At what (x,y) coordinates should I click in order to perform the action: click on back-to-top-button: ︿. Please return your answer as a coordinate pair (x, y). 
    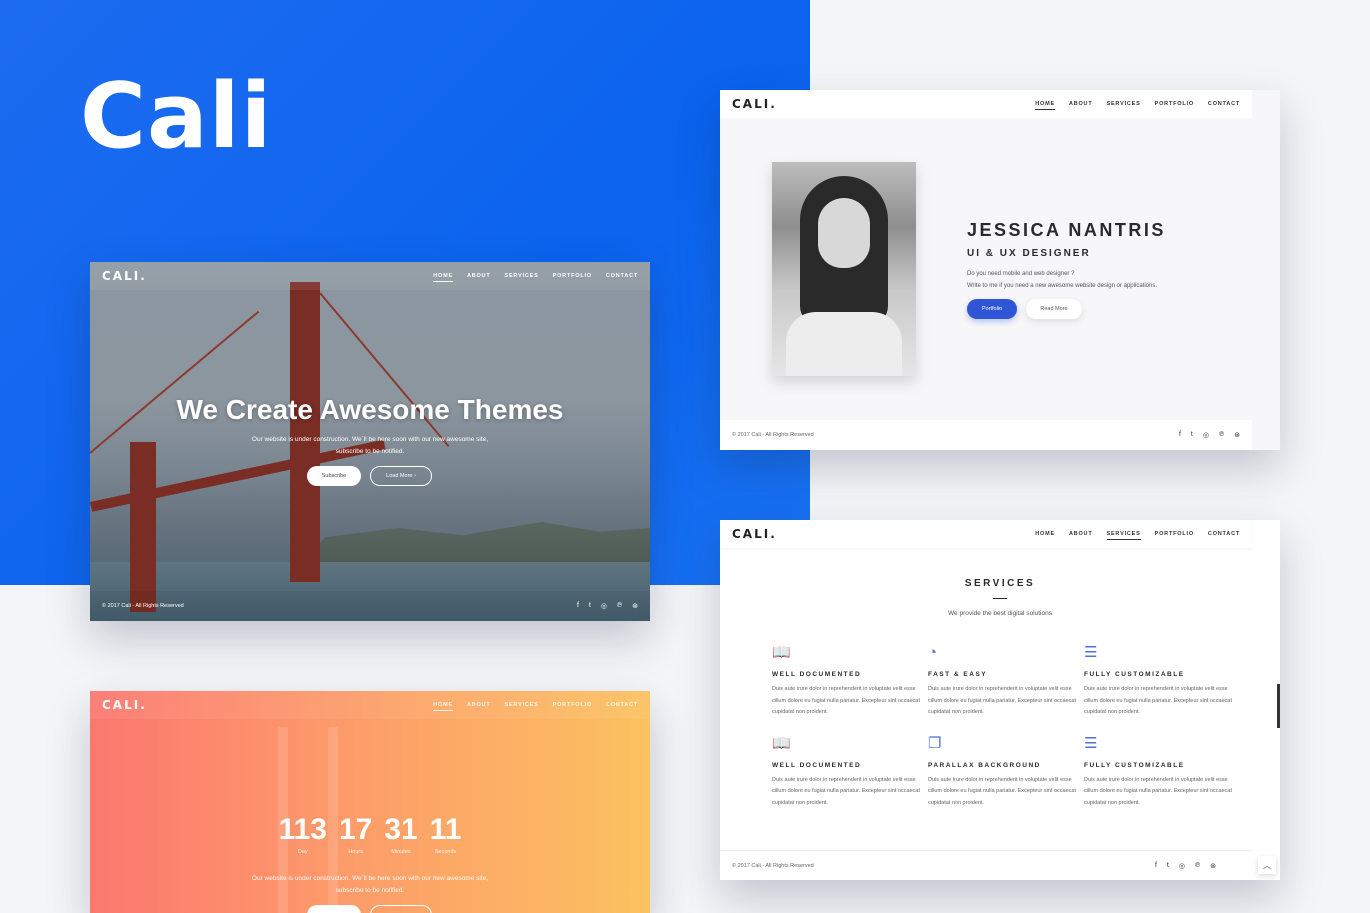
    Looking at the image, I should click on (1267, 865).